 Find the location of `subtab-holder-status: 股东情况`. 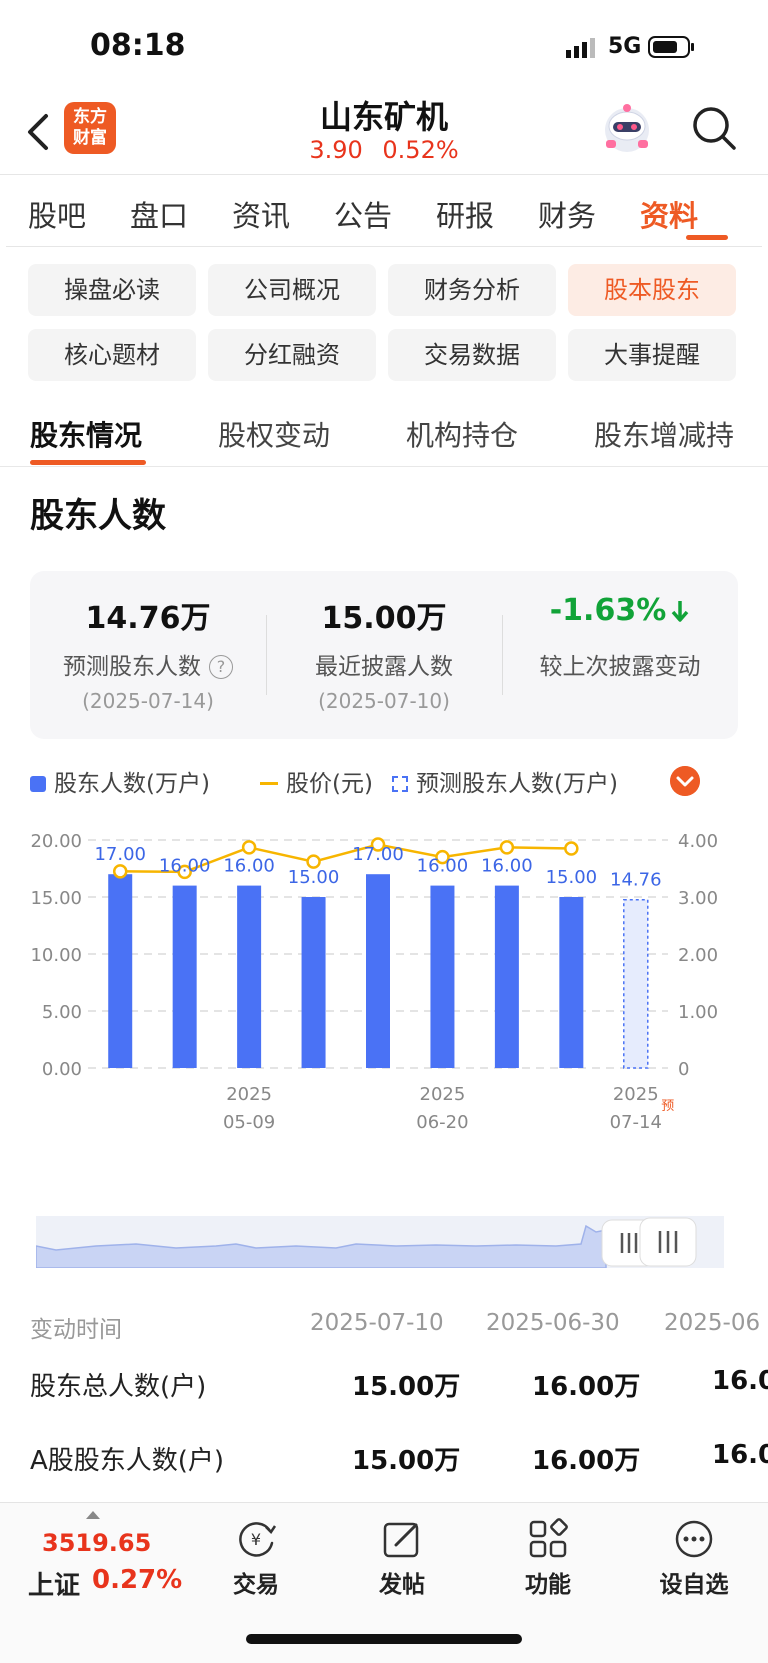

subtab-holder-status: 股东情况 is located at coordinates (86, 434).